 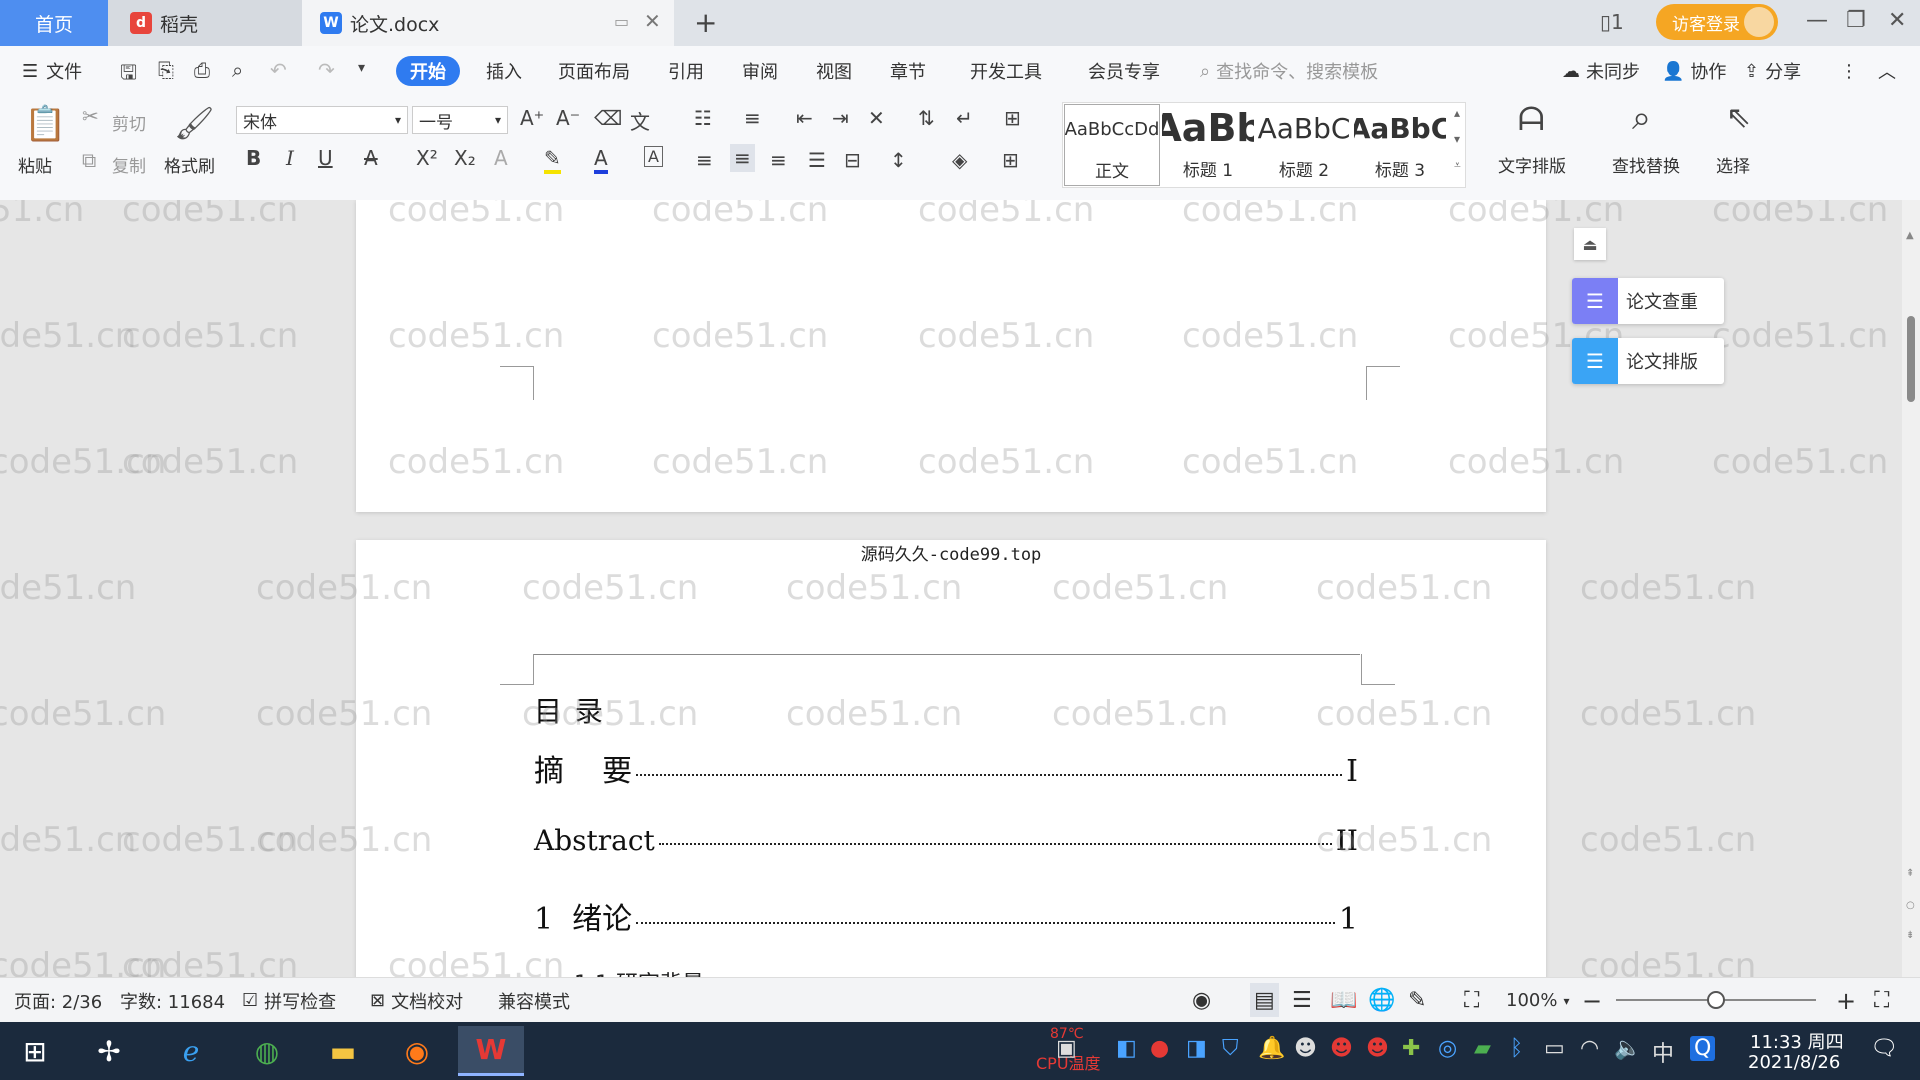 I want to click on shading-icon: ◈, so click(x=959, y=160).